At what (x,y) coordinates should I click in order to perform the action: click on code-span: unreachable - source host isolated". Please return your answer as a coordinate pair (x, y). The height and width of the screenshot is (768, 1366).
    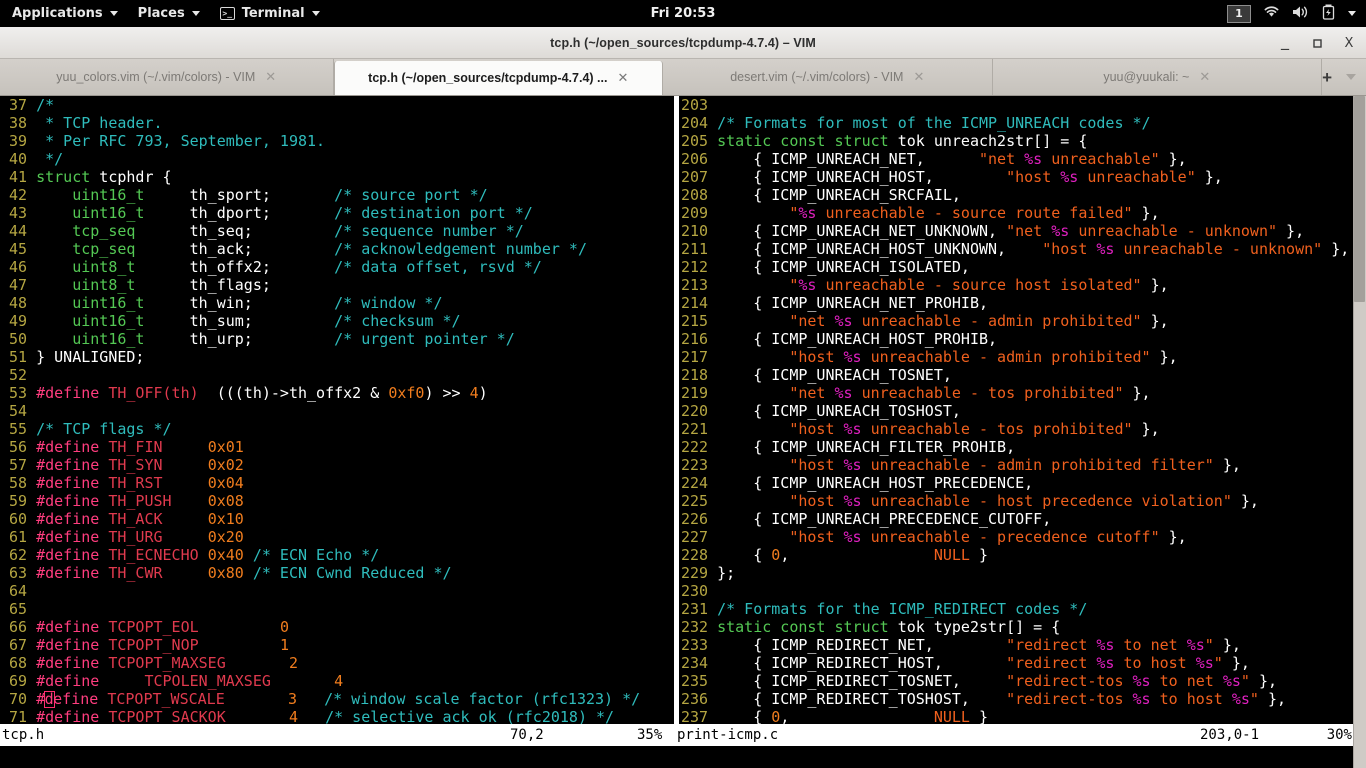
    Looking at the image, I should click on (979, 285).